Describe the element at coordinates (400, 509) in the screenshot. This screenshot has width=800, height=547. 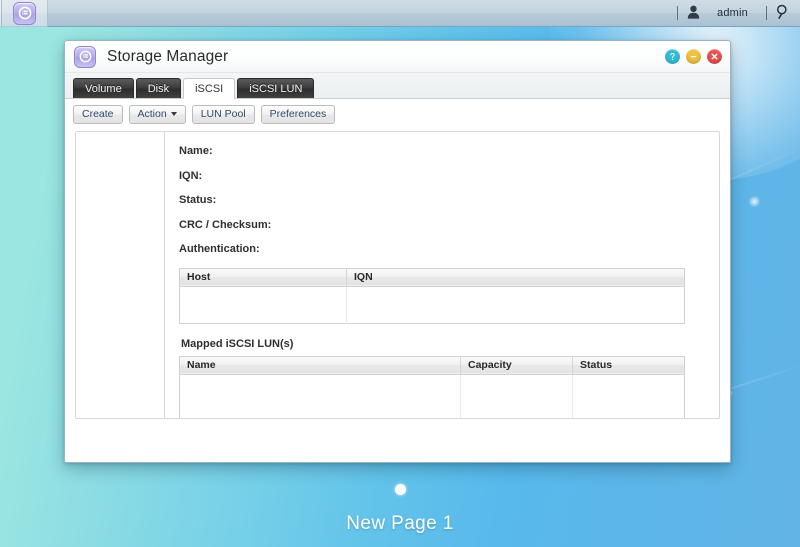
I see `desktop-page-indicator: New Page 1` at that location.